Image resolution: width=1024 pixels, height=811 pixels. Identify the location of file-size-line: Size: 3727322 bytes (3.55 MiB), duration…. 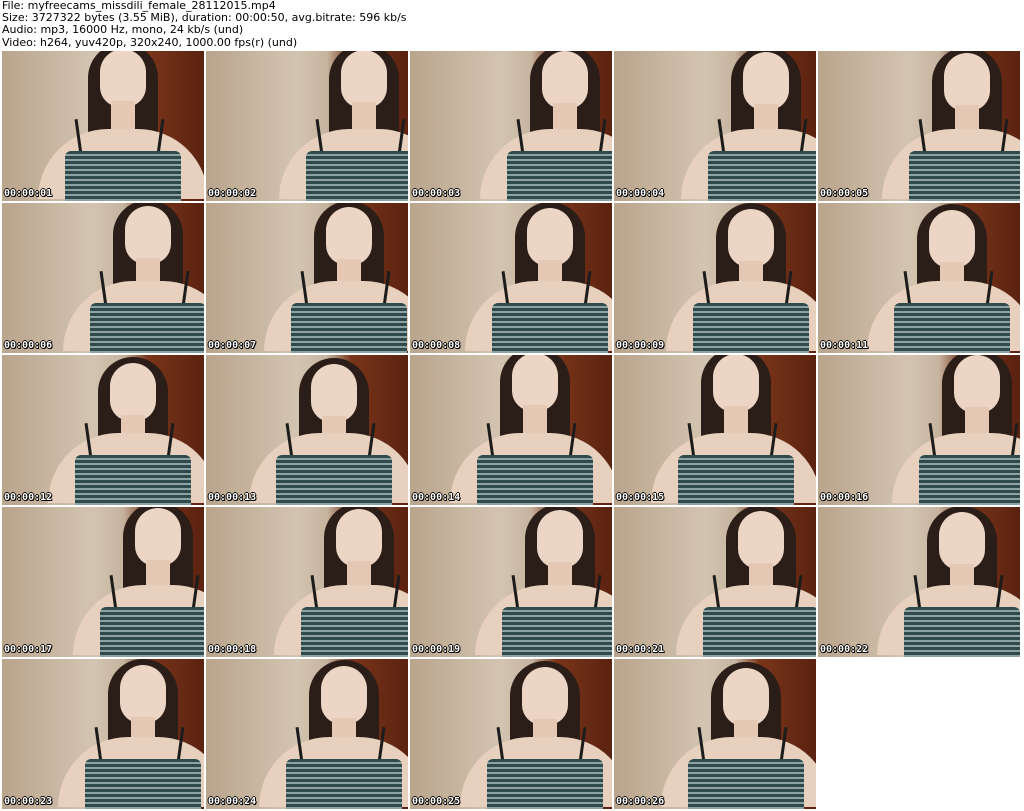
(204, 18).